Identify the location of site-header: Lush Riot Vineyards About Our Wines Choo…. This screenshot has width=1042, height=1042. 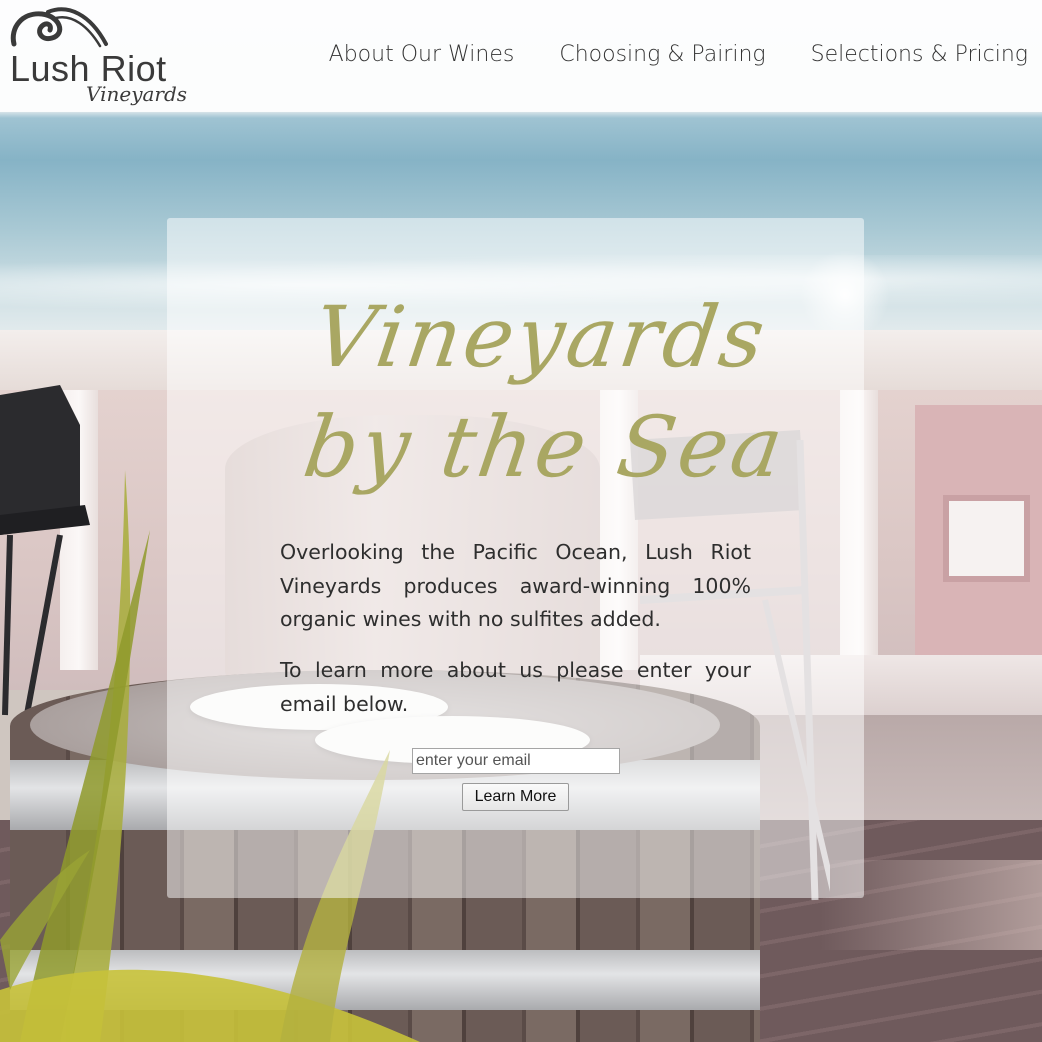
(521, 56).